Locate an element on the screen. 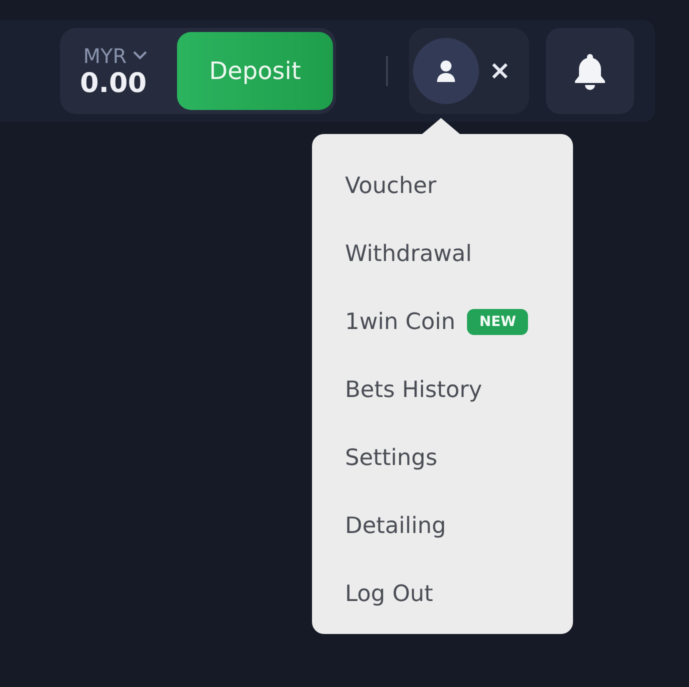  notification-button is located at coordinates (590, 71).